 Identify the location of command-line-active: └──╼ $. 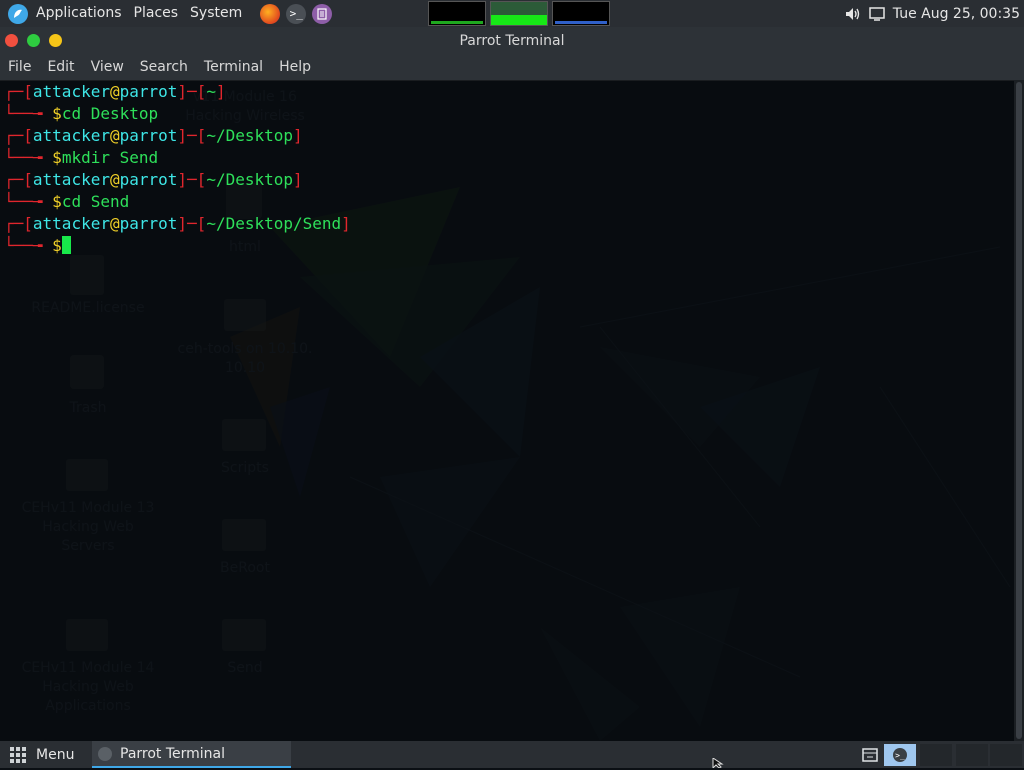
(507, 246).